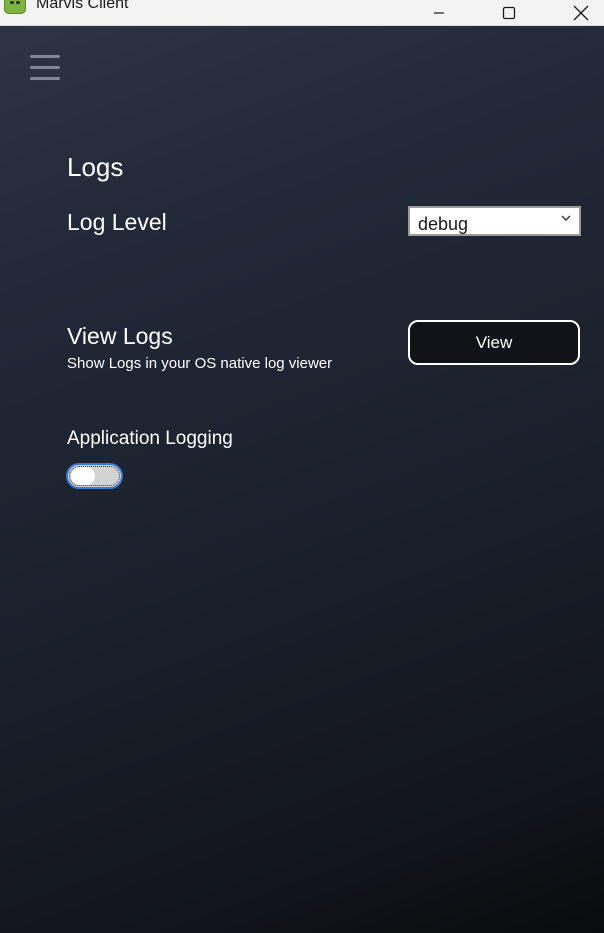 The width and height of the screenshot is (604, 933). Describe the element at coordinates (150, 438) in the screenshot. I see `application-logging-label: Application Logging` at that location.